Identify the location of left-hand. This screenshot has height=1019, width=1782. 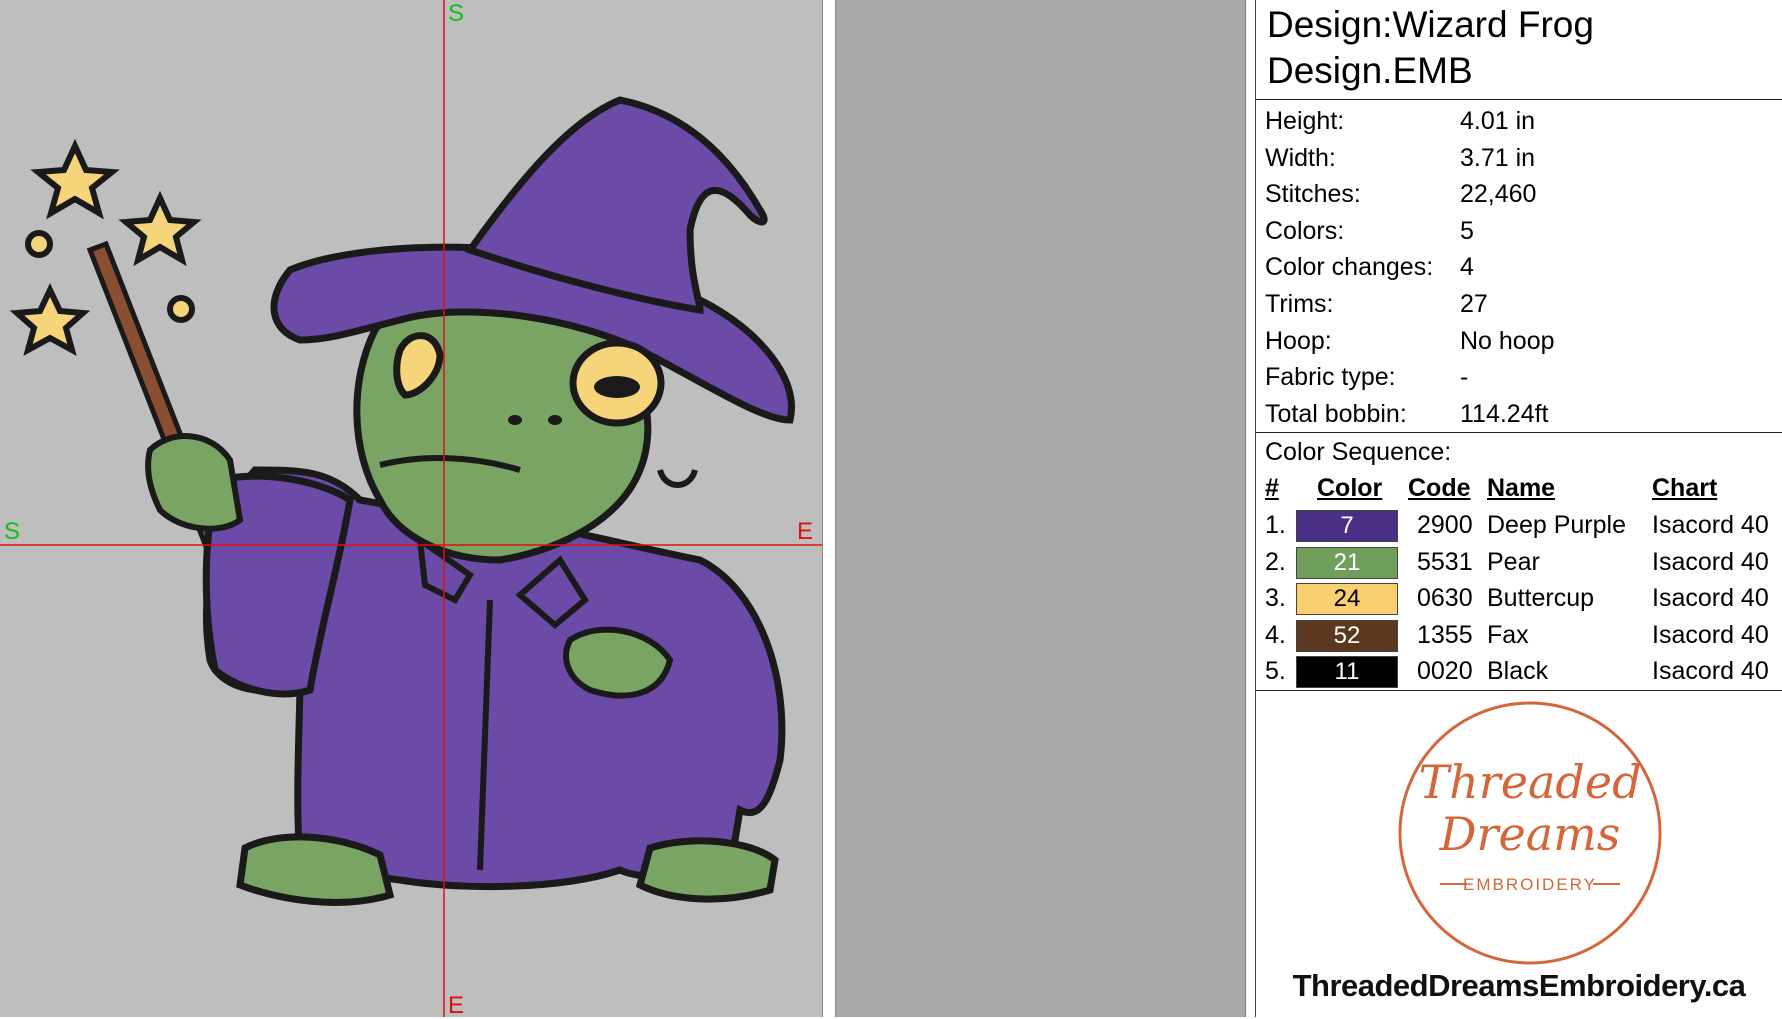
(194, 482).